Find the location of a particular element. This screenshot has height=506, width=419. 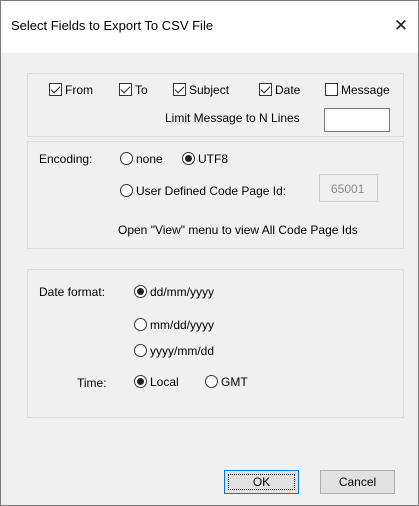

code-page-input: 65001 is located at coordinates (348, 188).